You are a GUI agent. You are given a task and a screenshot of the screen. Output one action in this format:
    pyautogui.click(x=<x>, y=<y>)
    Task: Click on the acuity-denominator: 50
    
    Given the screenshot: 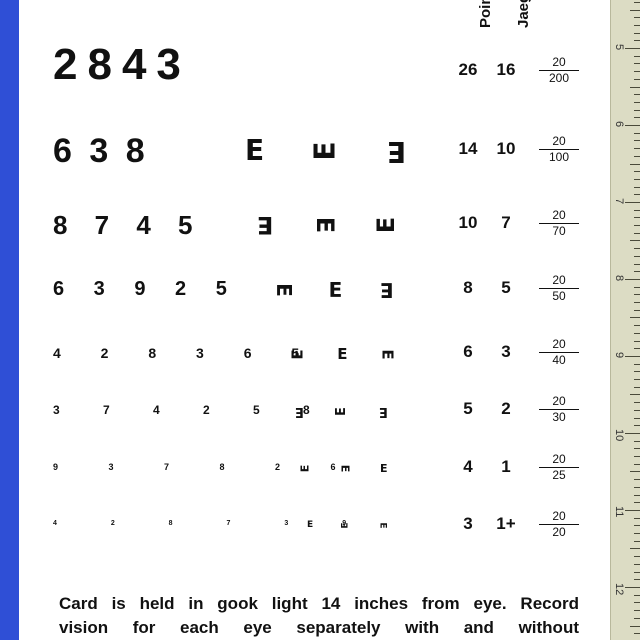 What is the action you would take?
    pyautogui.click(x=559, y=296)
    